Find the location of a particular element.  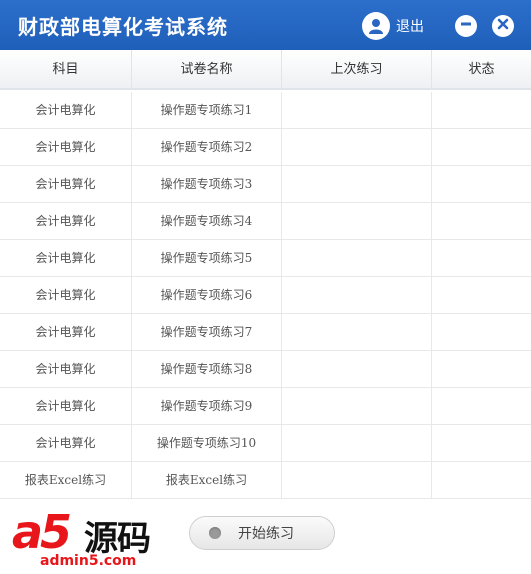

table-row: 会计电算化 操作题专项练习2 is located at coordinates (265, 147).